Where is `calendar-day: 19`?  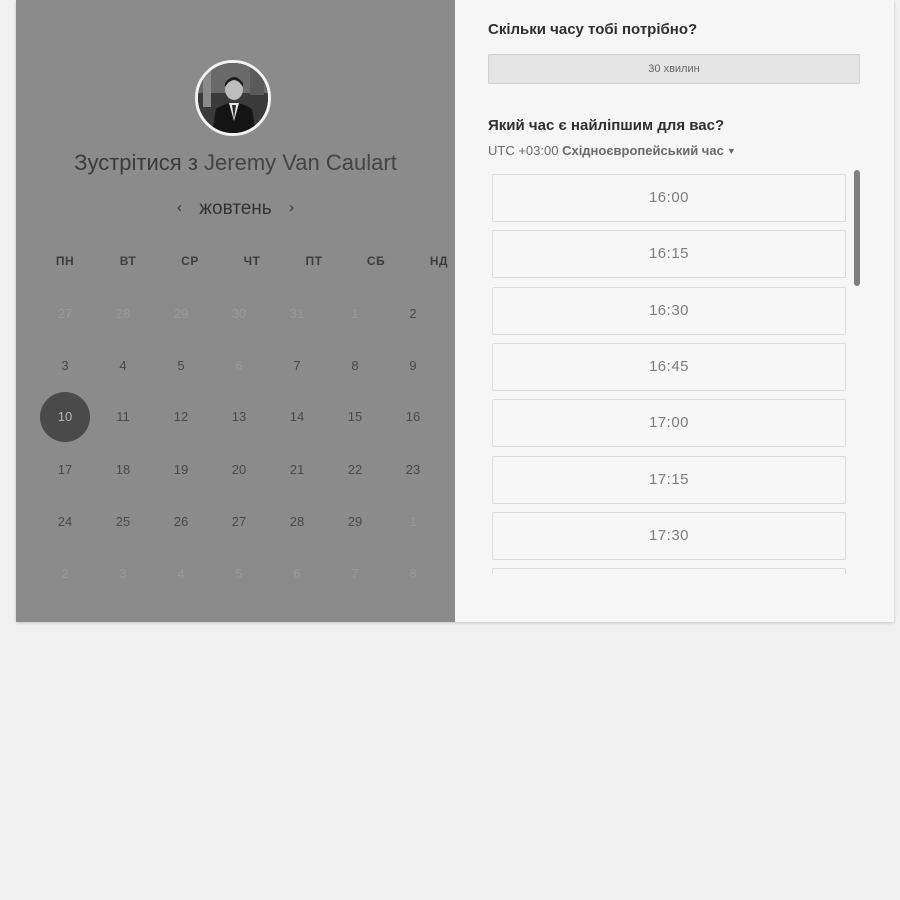 calendar-day: 19 is located at coordinates (181, 470).